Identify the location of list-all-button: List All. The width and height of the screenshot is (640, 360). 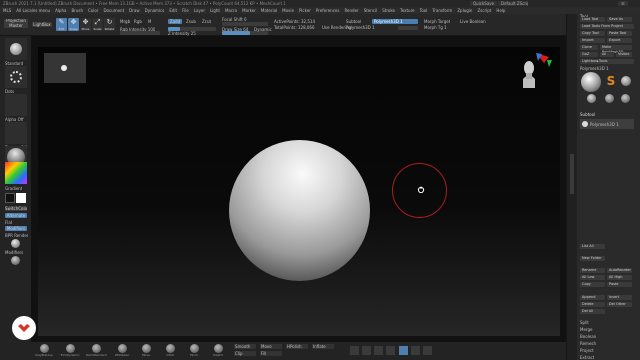
(592, 246).